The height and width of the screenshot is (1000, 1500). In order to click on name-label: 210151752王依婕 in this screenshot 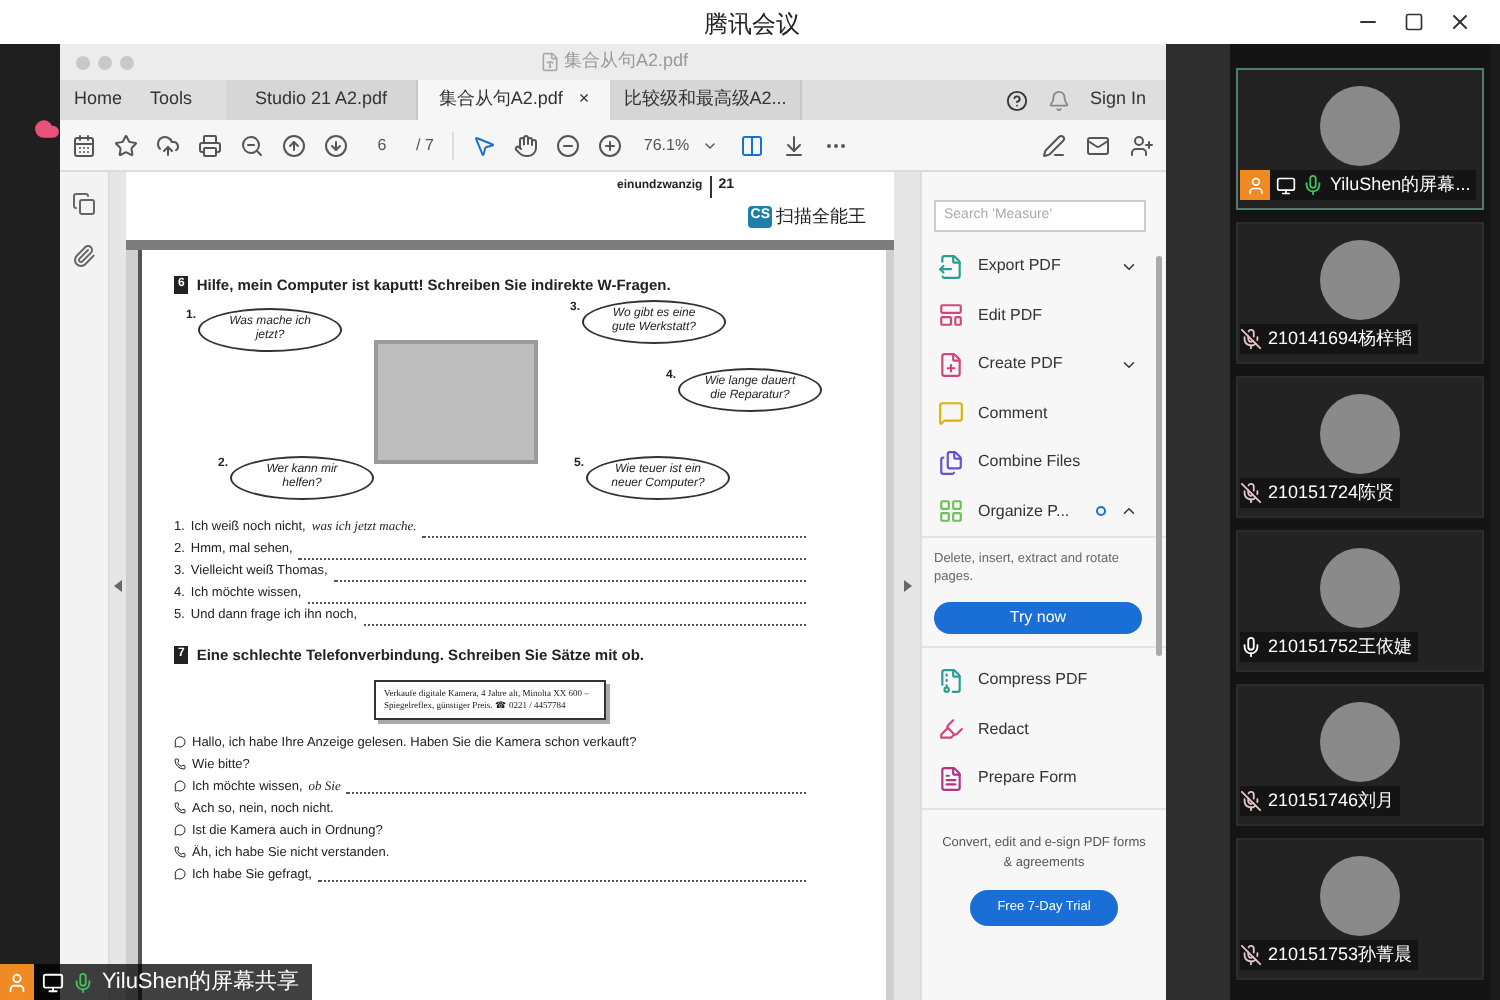, I will do `click(1329, 647)`.